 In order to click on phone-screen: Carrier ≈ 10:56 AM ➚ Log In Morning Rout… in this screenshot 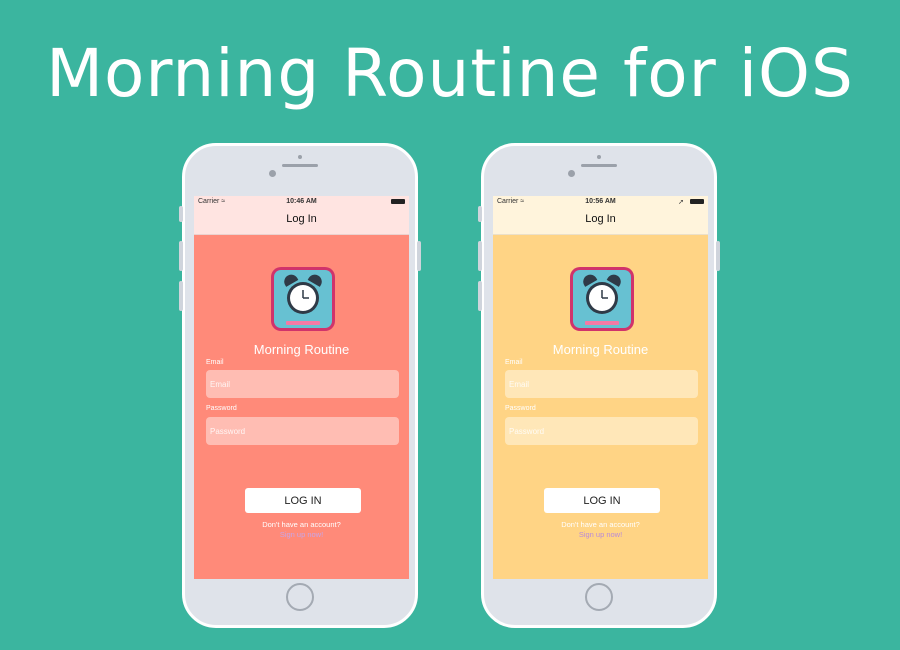, I will do `click(600, 387)`.